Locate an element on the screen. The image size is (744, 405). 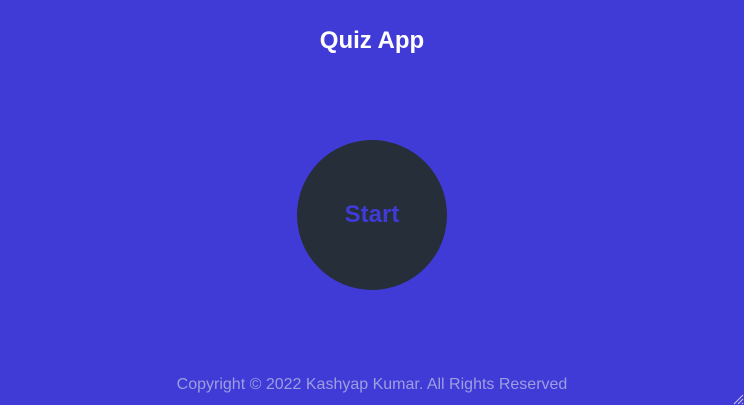
start-button: Start is located at coordinates (372, 215).